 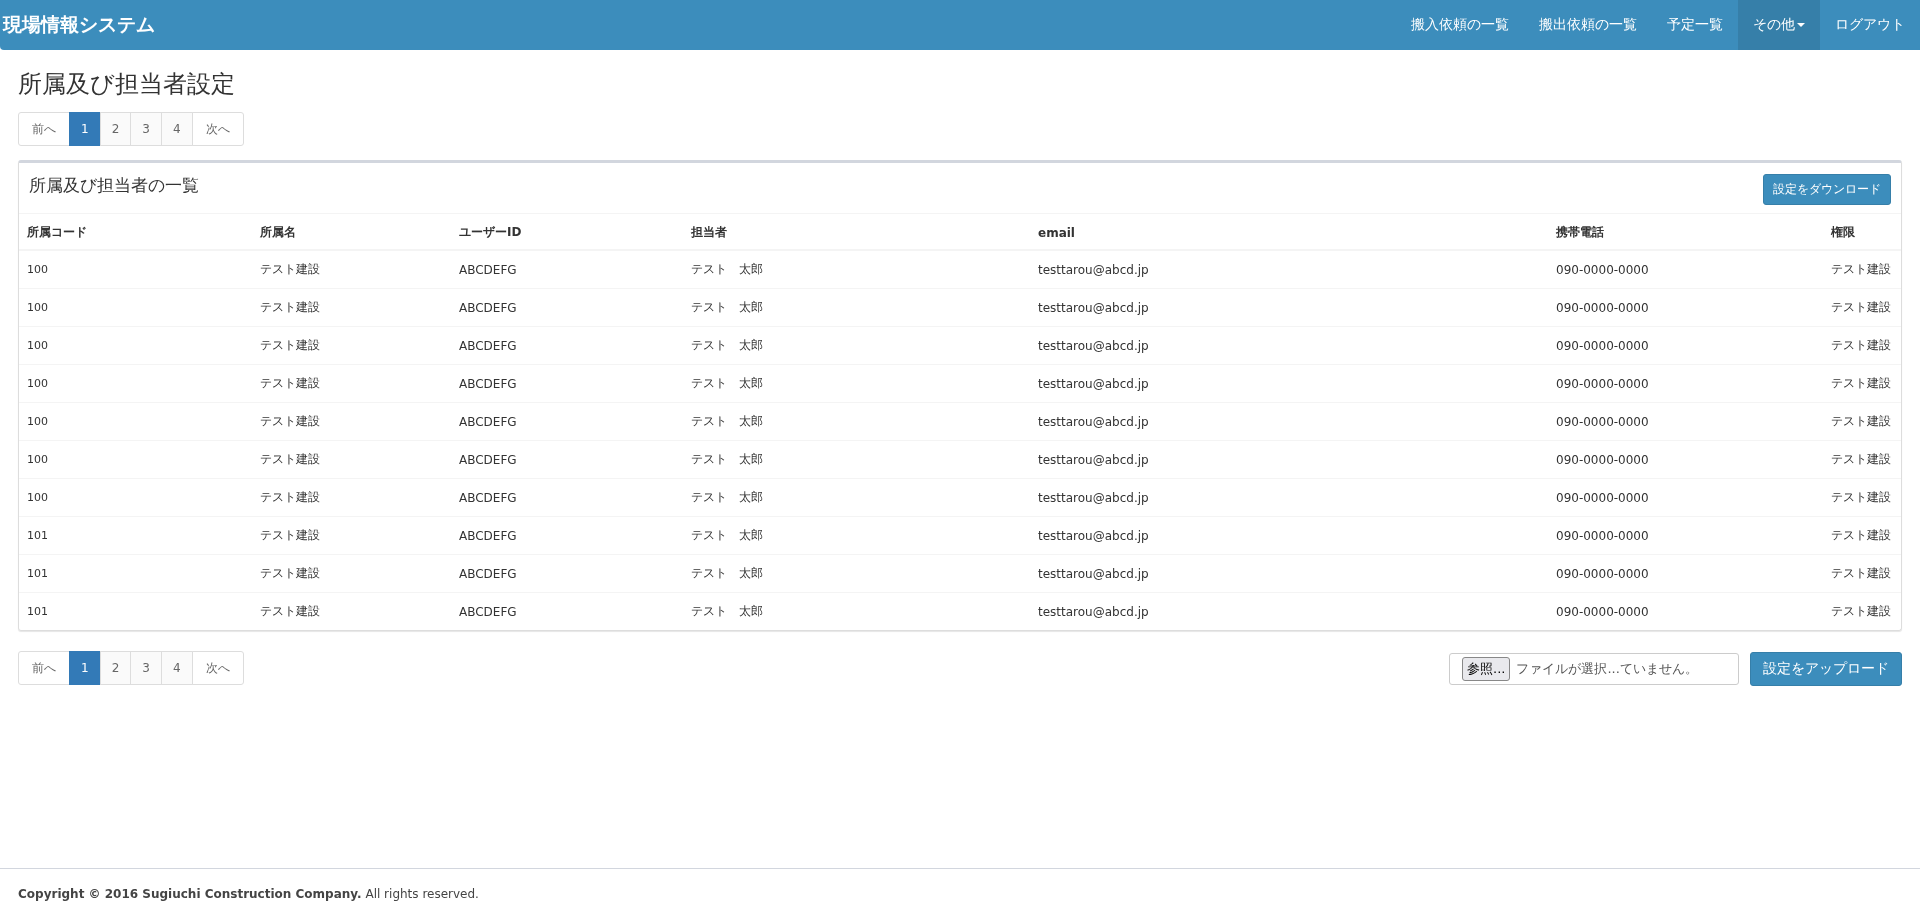 What do you see at coordinates (1607, 668) in the screenshot?
I see `file-status-text: ファイルが選択...ていません。` at bounding box center [1607, 668].